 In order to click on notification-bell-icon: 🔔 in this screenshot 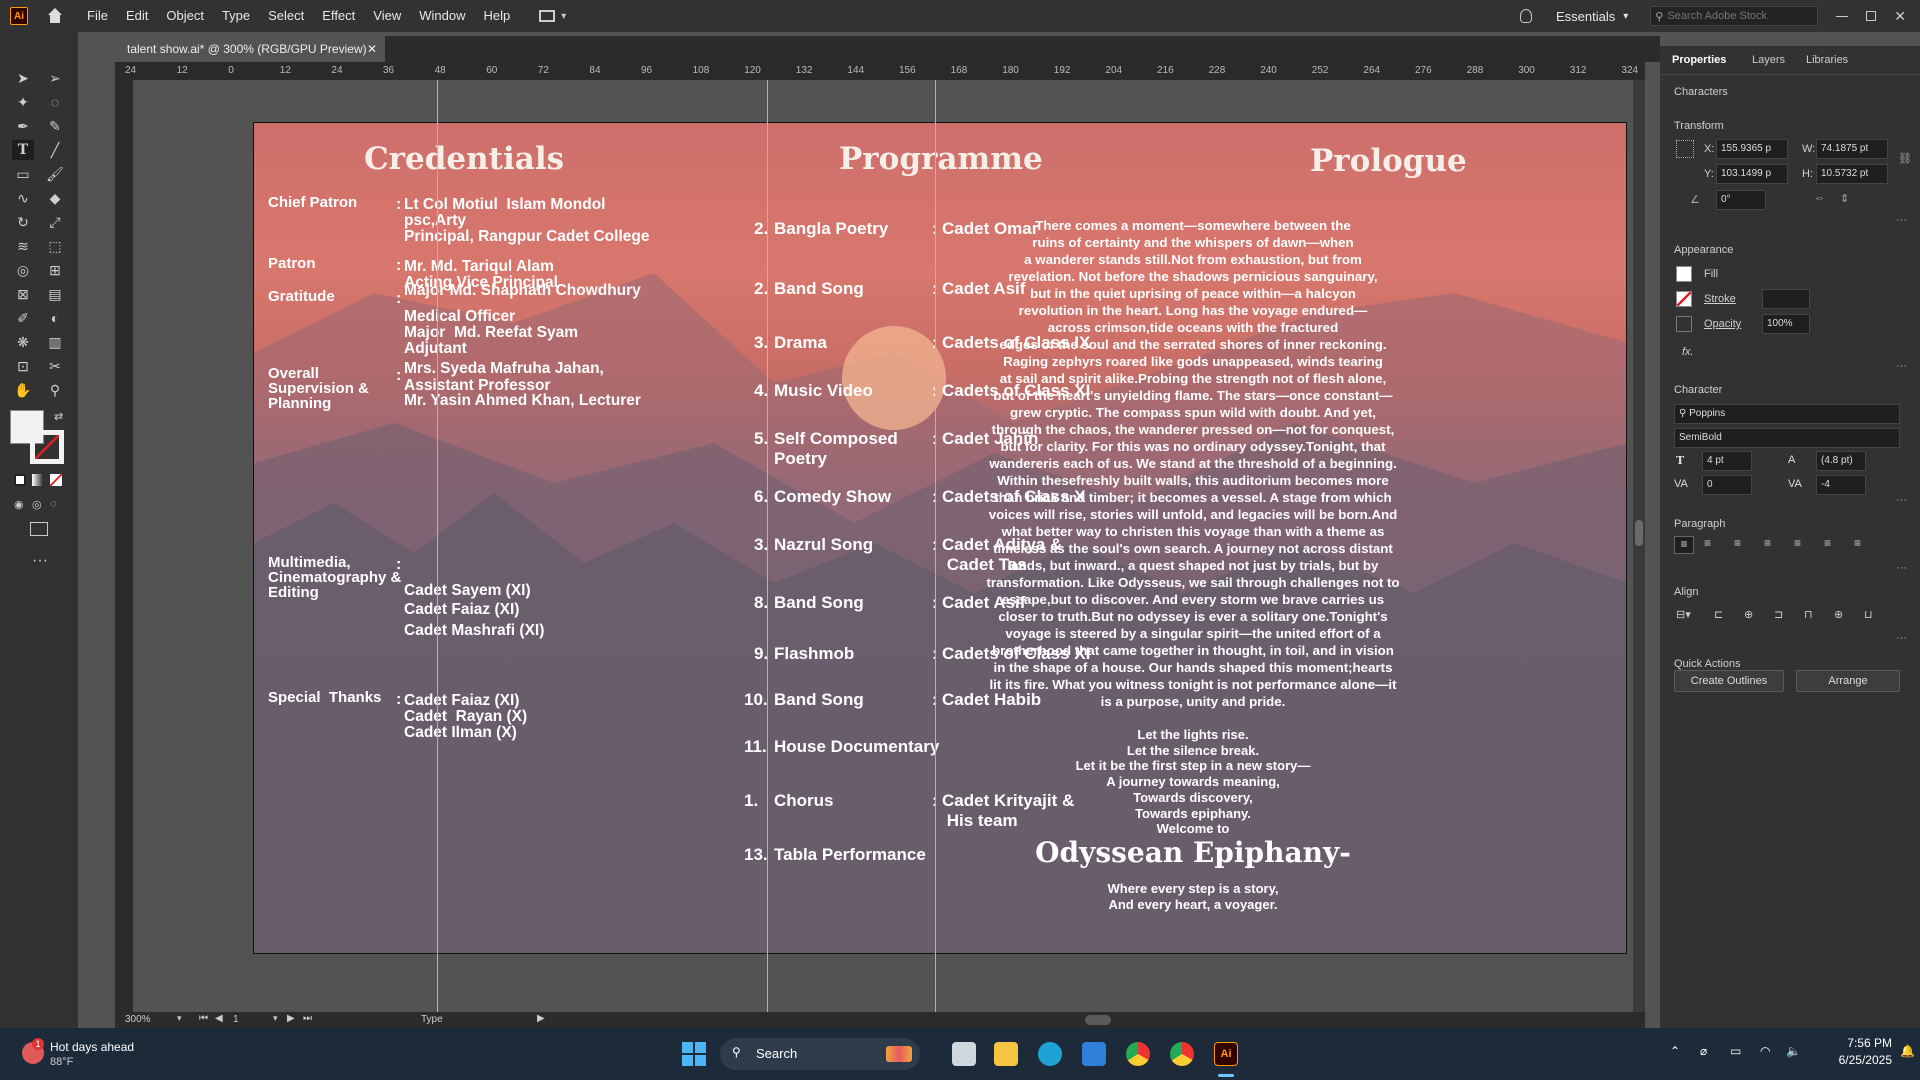, I will do `click(1907, 1051)`.